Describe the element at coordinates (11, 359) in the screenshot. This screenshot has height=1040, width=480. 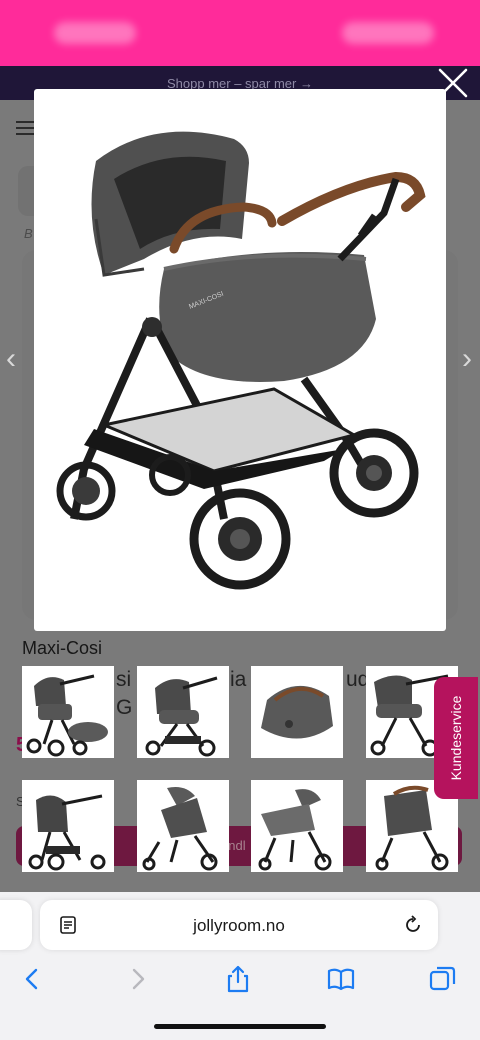
I see `gallery-prev-icon: ‹` at that location.